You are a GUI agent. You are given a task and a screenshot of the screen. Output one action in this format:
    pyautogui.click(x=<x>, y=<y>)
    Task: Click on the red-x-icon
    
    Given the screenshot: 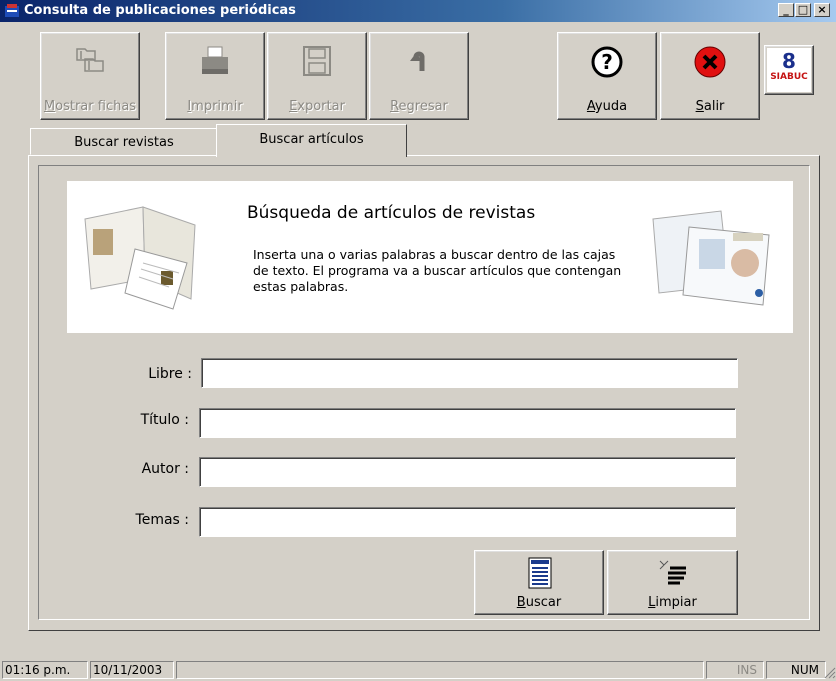 What is the action you would take?
    pyautogui.click(x=710, y=62)
    